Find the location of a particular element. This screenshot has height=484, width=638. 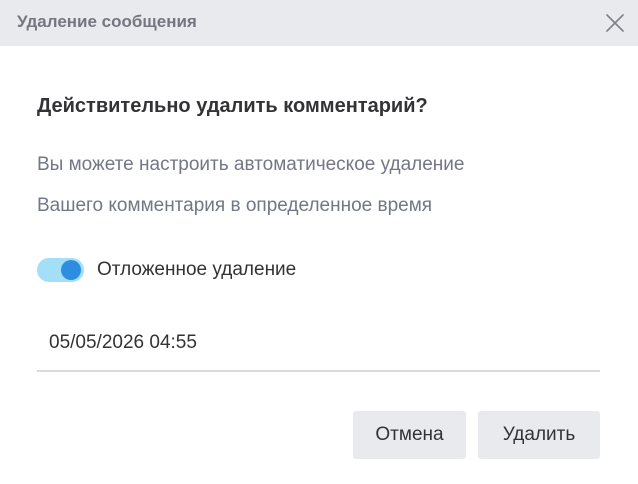

cancel-button: Отмена is located at coordinates (409, 435).